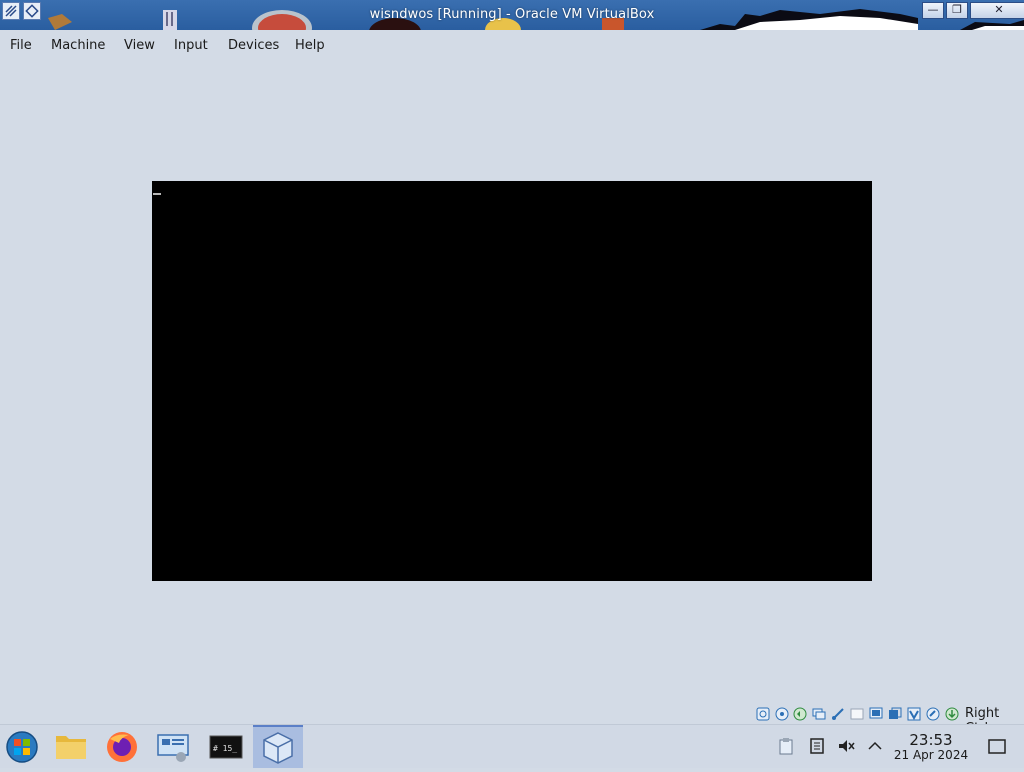 The width and height of the screenshot is (1024, 772). I want to click on chevron-up-icon, so click(875, 746).